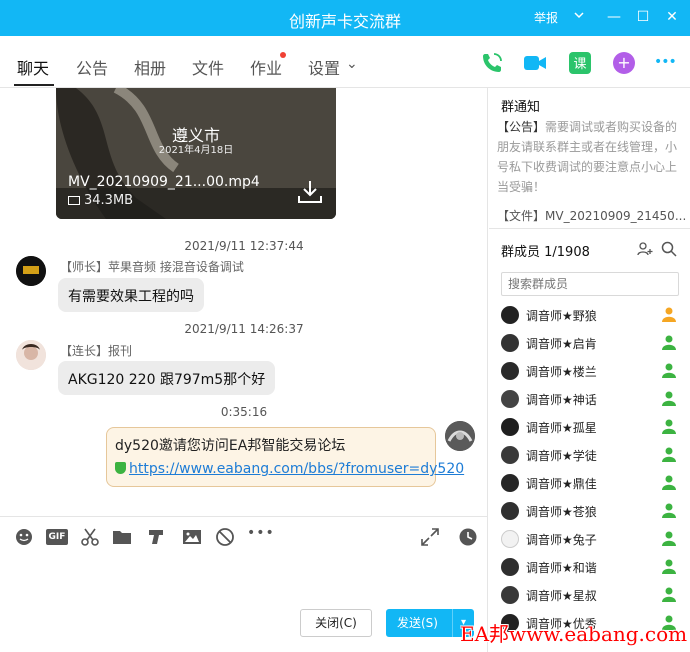 This screenshot has height=652, width=690. Describe the element at coordinates (164, 182) in the screenshot. I see `video-filename: MV_20210909_21...00.mp4` at that location.